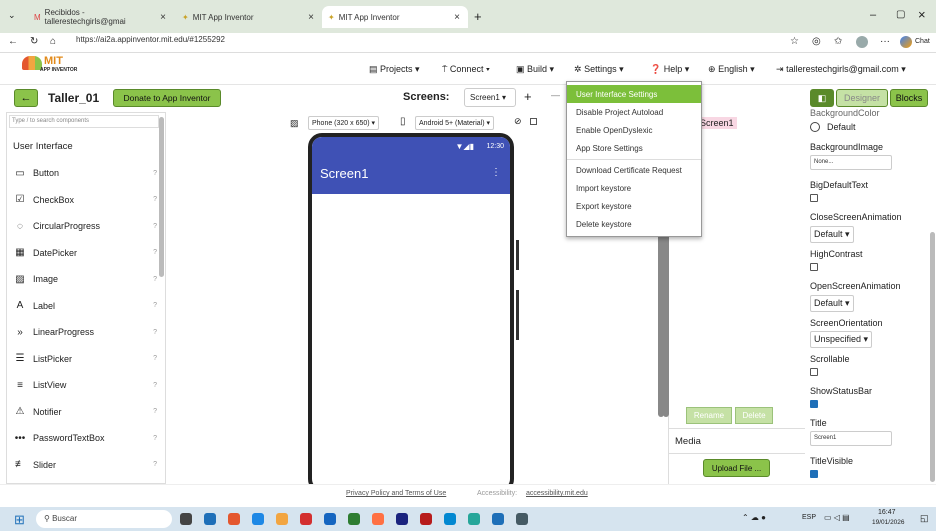 The height and width of the screenshot is (531, 936). Describe the element at coordinates (838, 41) in the screenshot. I see `favorites-icon: ✩` at that location.